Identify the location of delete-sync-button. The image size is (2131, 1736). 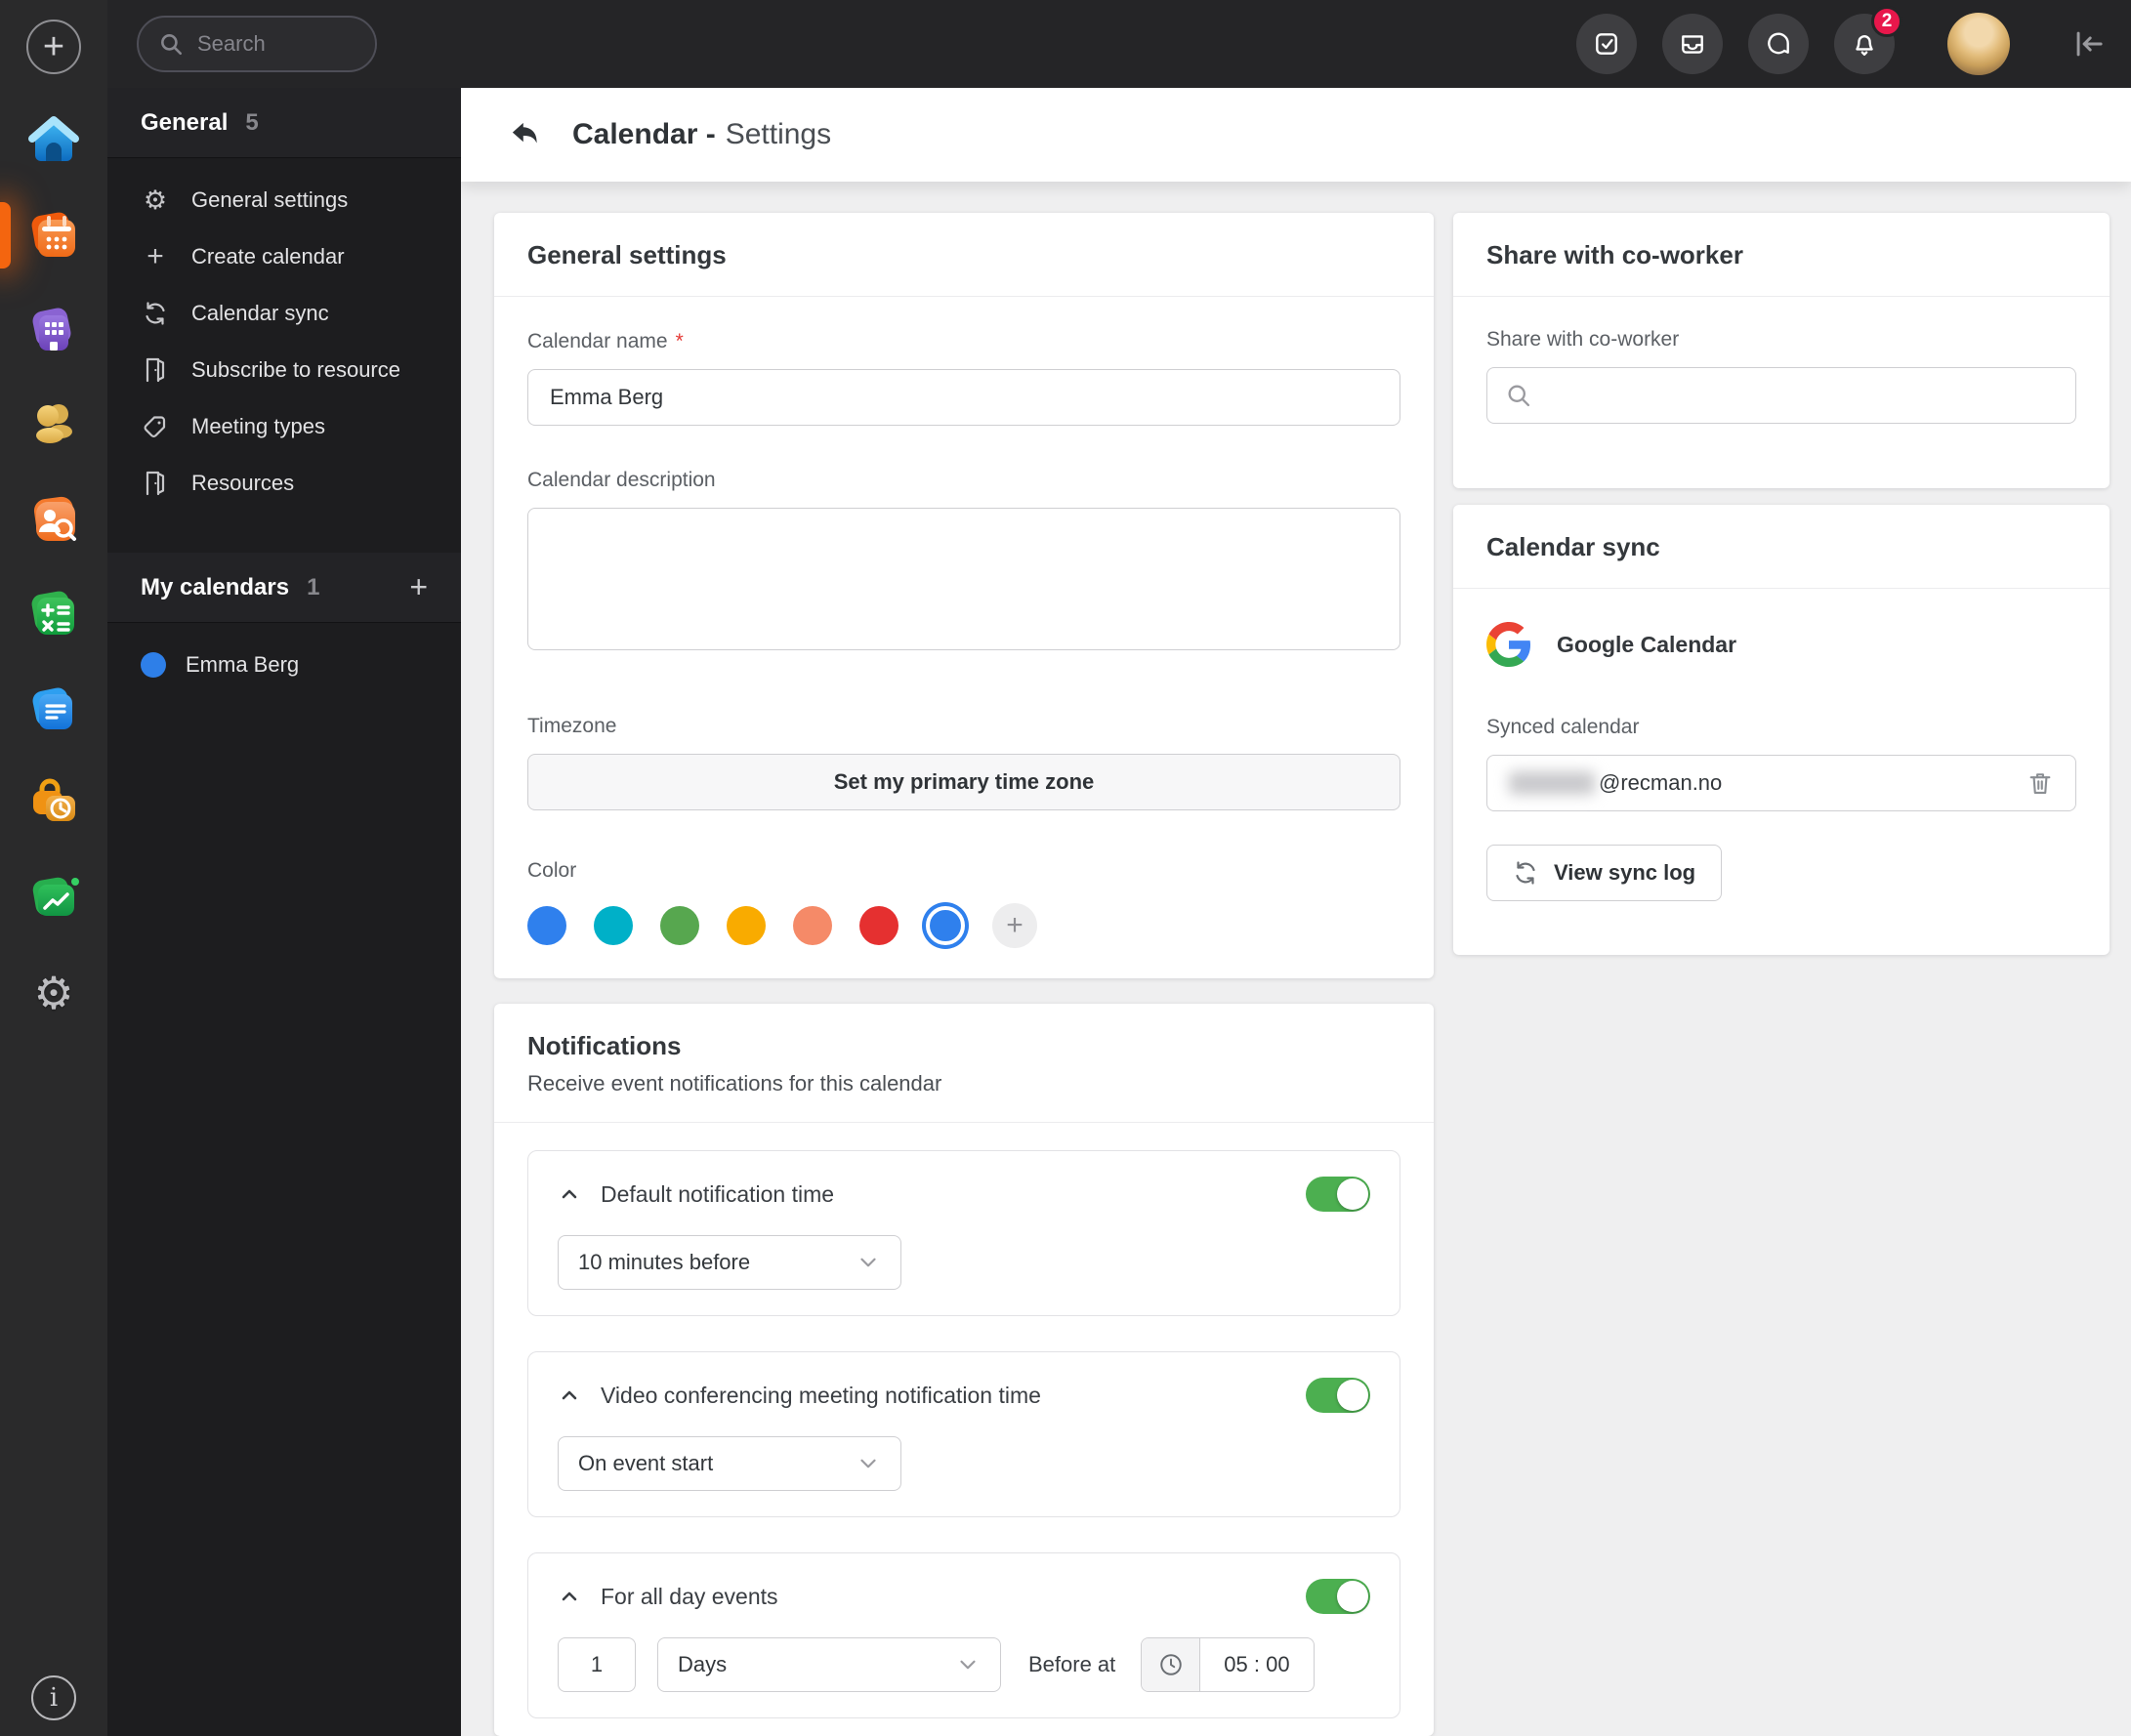
(2040, 783).